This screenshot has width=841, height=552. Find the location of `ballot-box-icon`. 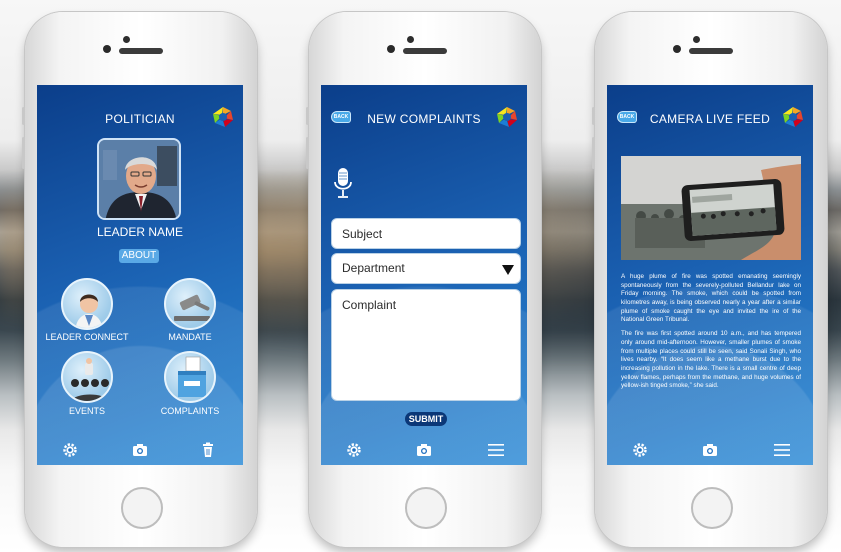

ballot-box-icon is located at coordinates (192, 376).